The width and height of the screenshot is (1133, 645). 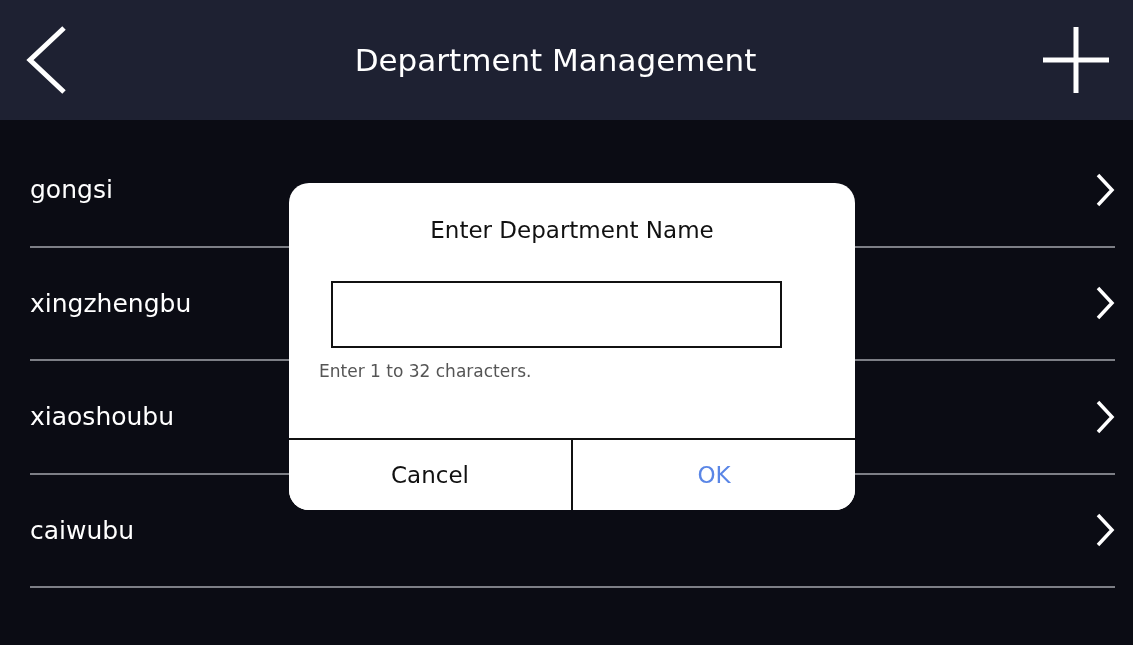 What do you see at coordinates (46, 60) in the screenshot?
I see `back-icon` at bounding box center [46, 60].